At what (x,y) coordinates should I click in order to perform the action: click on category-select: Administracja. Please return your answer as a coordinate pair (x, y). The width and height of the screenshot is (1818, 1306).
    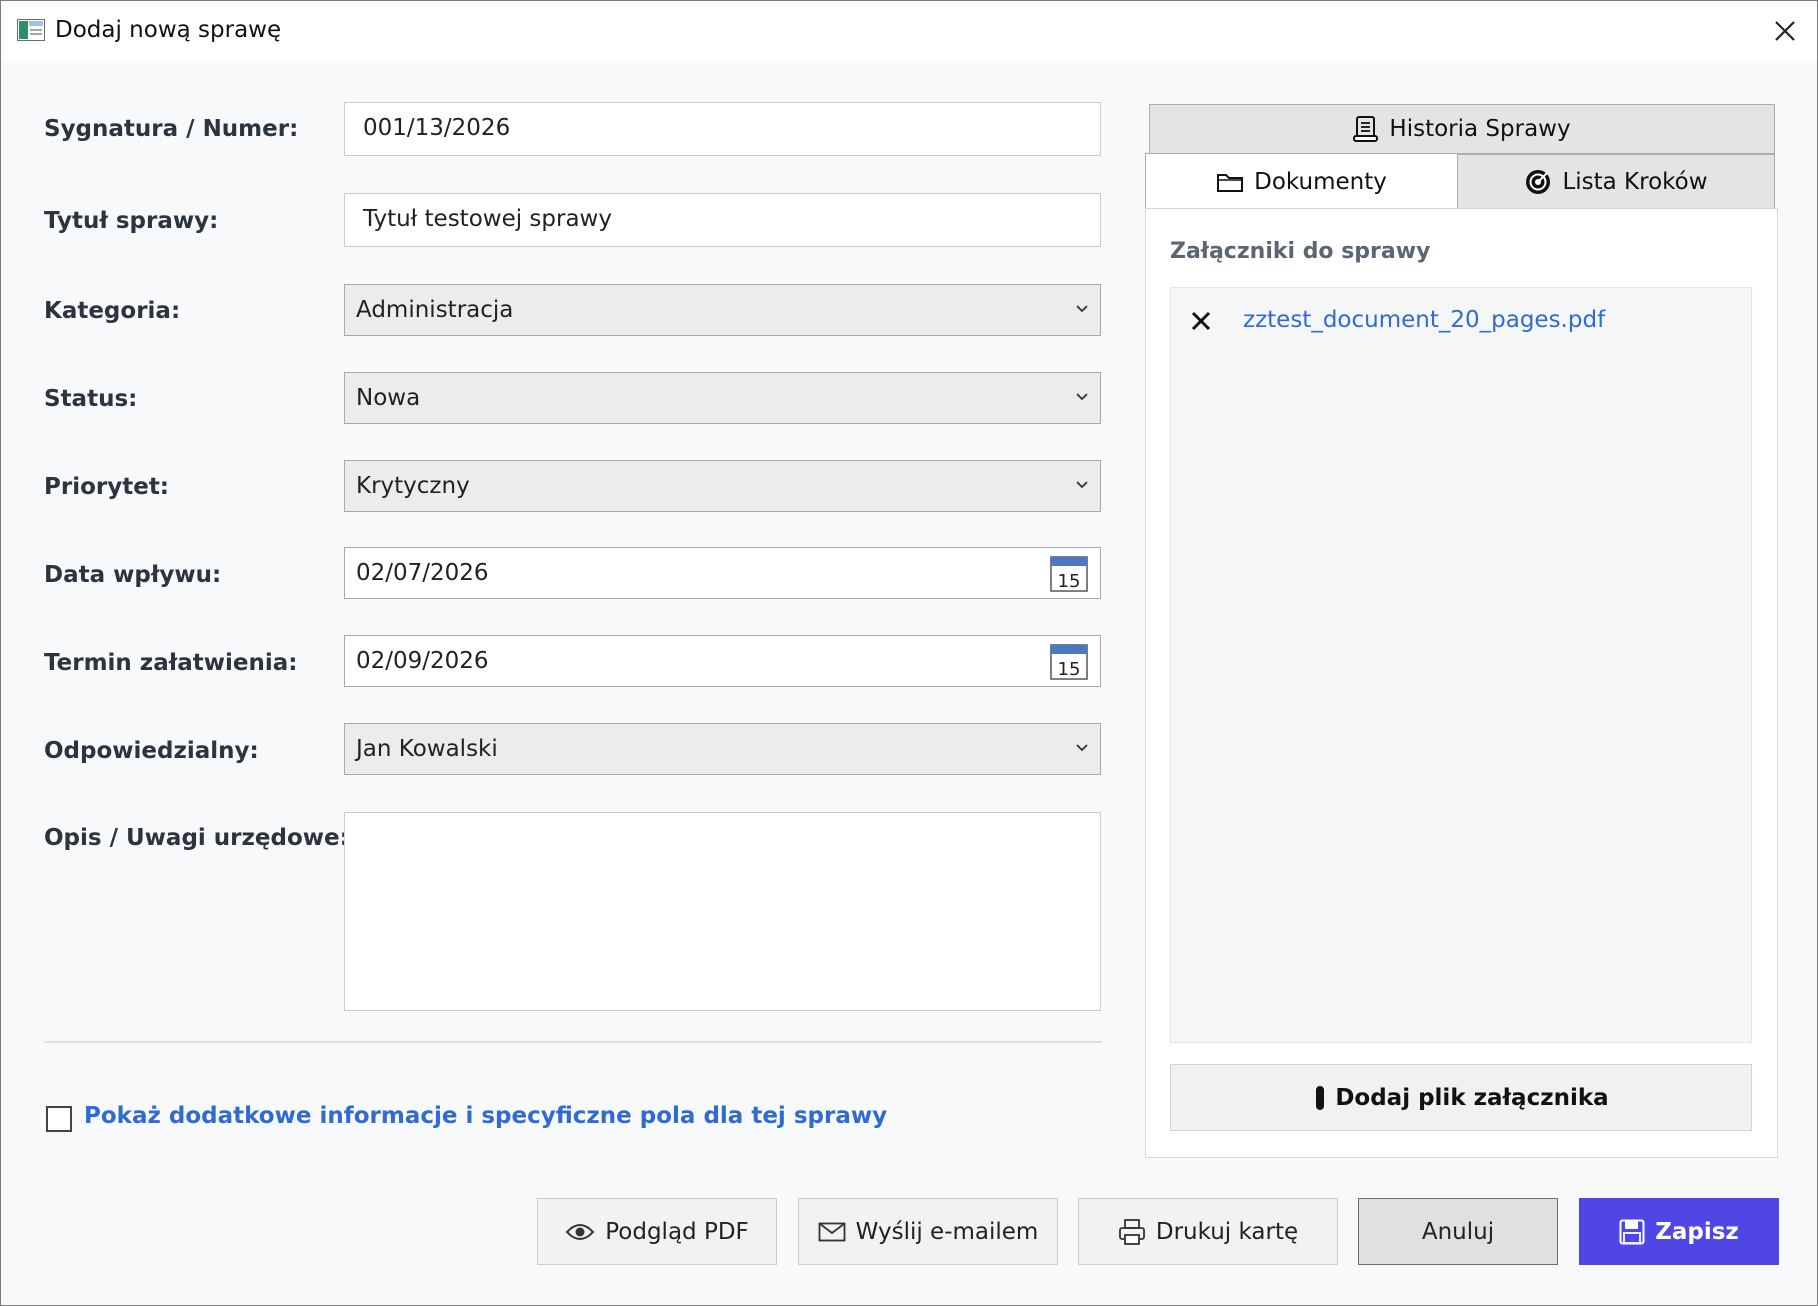
    Looking at the image, I should click on (722, 310).